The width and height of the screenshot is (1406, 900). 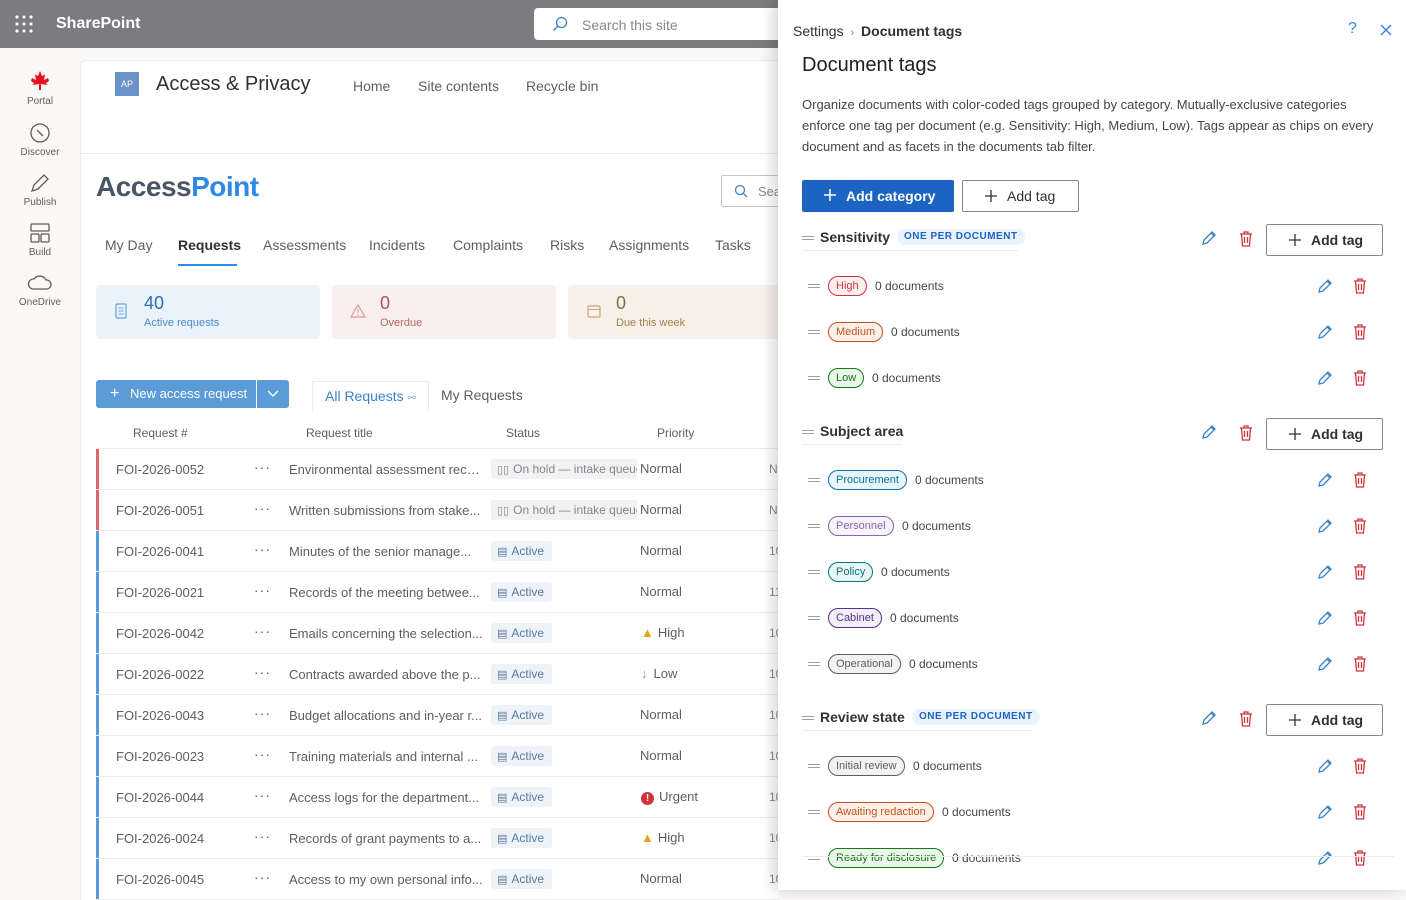 I want to click on tab-requests: Requests, so click(x=209, y=245).